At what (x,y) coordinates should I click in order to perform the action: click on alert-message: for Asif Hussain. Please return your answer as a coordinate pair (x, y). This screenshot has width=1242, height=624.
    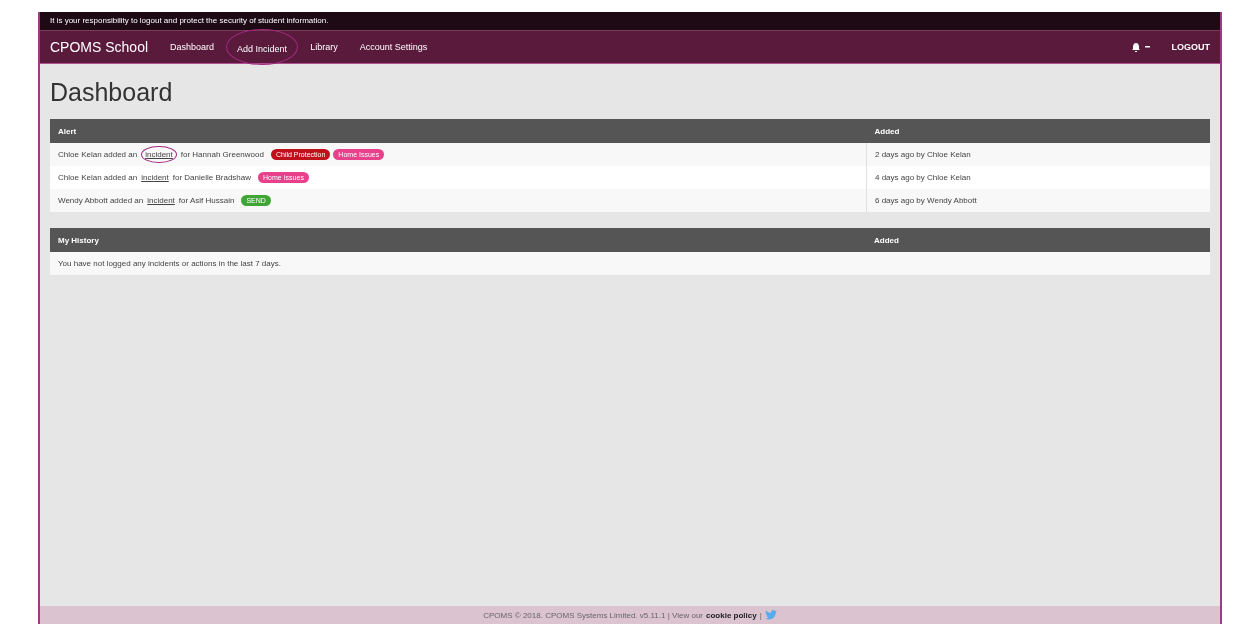
    Looking at the image, I should click on (206, 200).